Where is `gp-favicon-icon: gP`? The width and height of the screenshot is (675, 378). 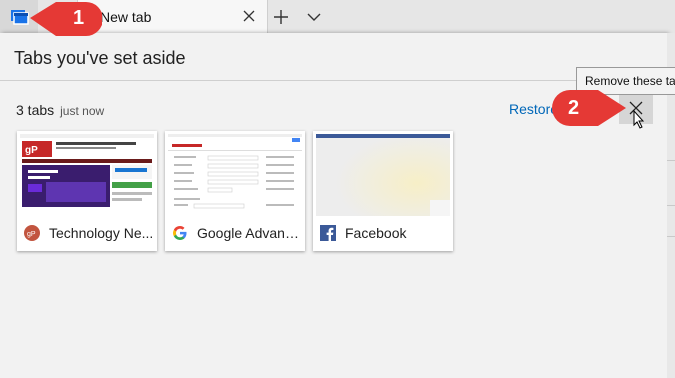
gp-favicon-icon: gP is located at coordinates (32, 233).